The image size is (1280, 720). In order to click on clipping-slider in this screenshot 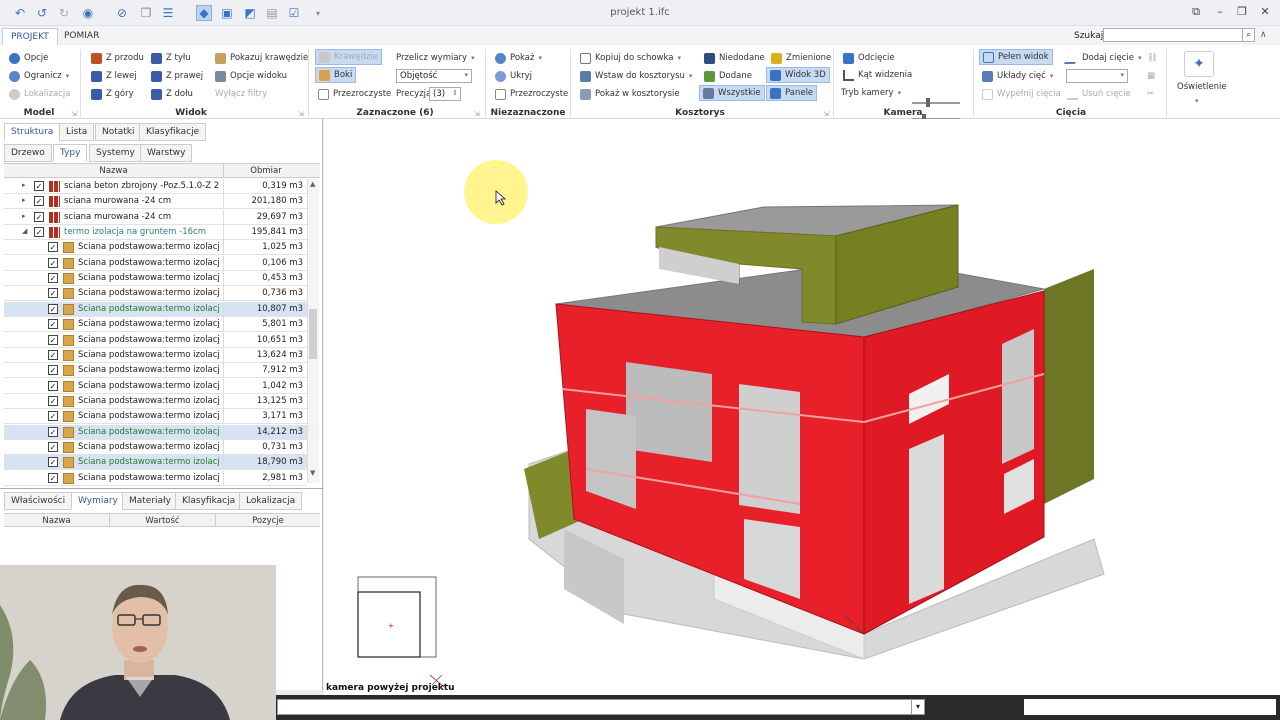, I will do `click(936, 102)`.